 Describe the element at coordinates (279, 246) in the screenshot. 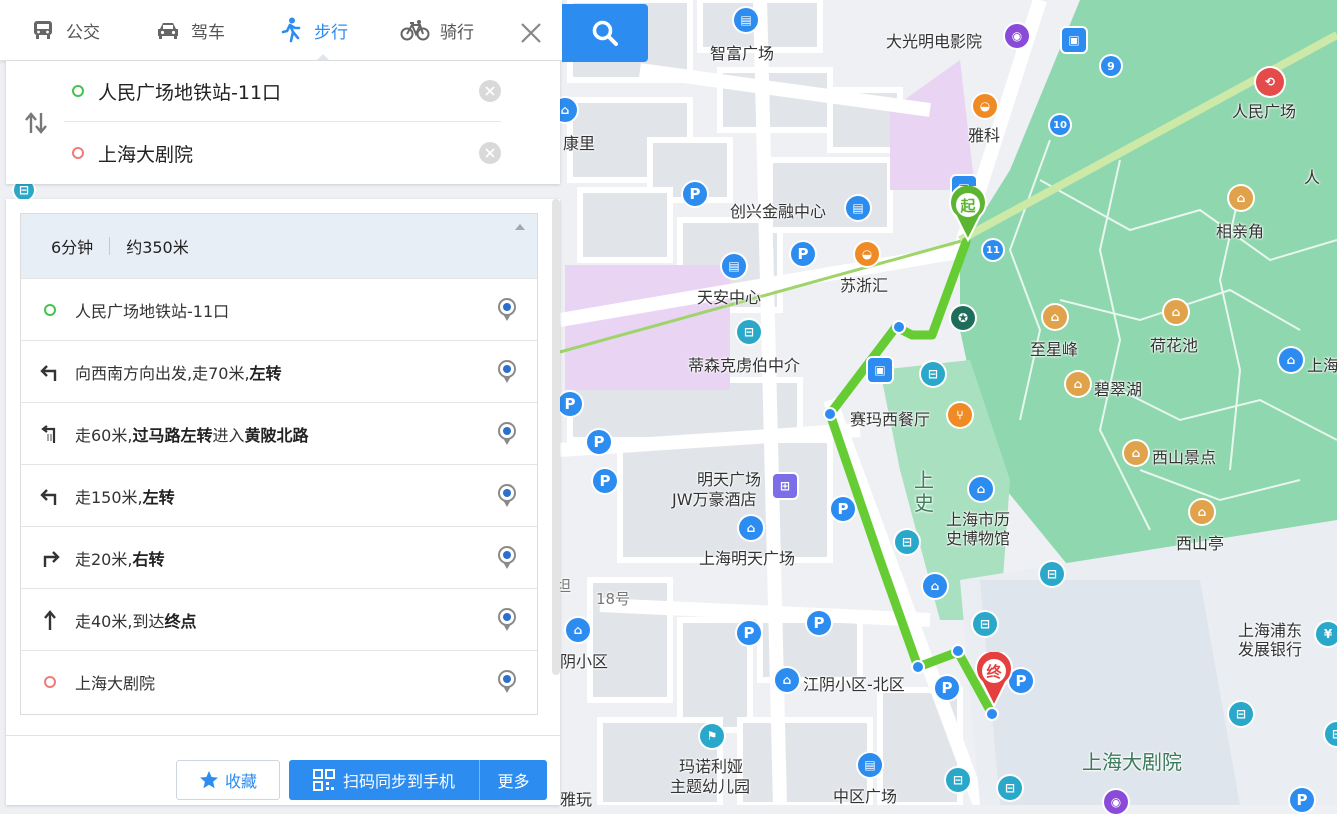

I see `route-summary: 6分钟 约350米` at that location.